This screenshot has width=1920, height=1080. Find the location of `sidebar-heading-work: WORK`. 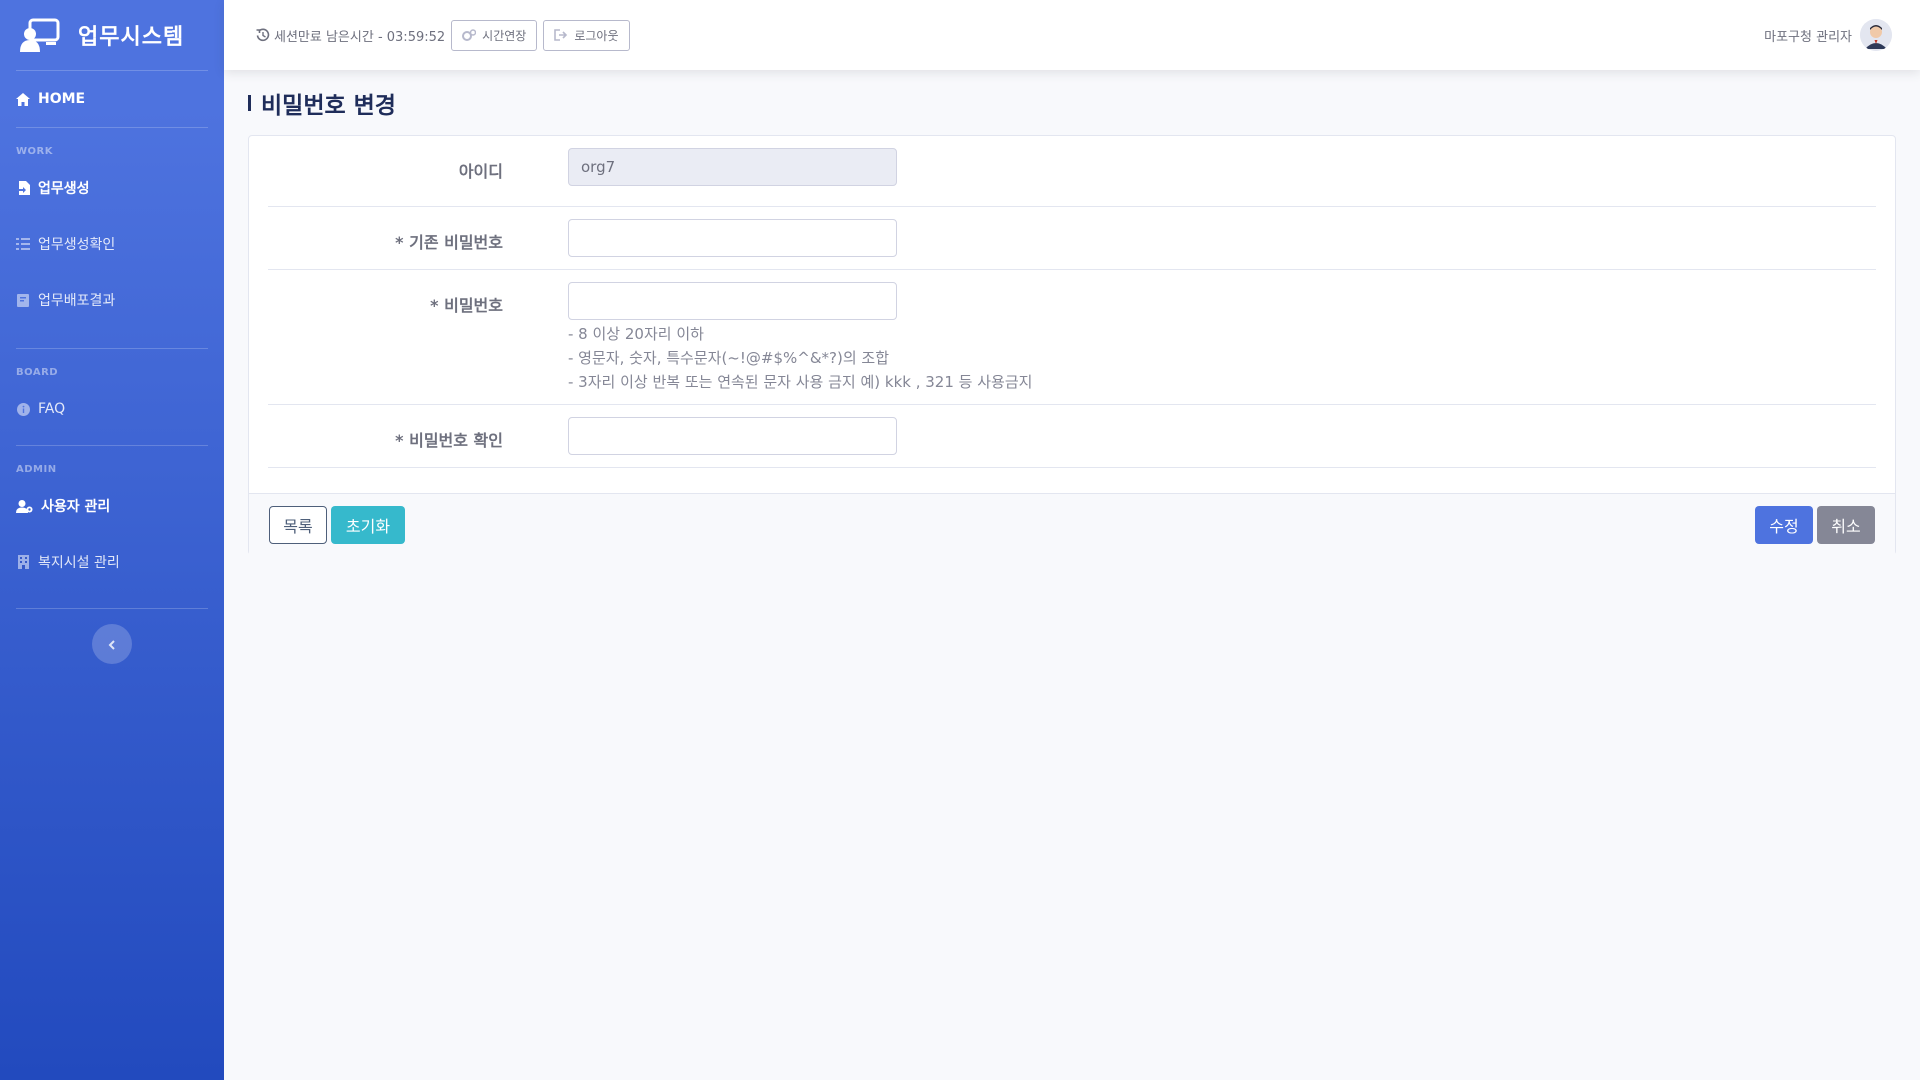

sidebar-heading-work: WORK is located at coordinates (34, 151).